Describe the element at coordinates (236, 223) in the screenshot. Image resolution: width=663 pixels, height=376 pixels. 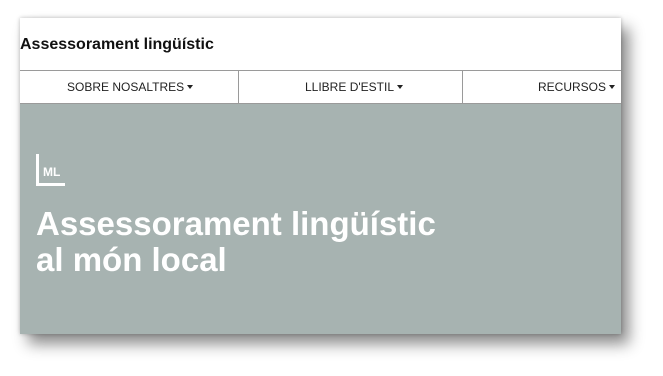
I see `hero-title-line-1: Assessorament lingüístic` at that location.